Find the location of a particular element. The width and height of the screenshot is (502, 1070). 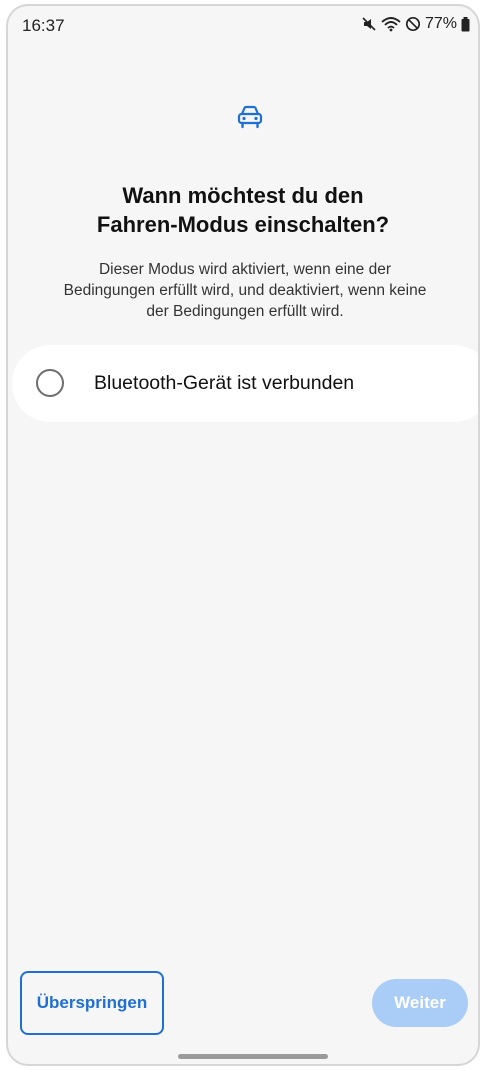

status-time: 16:37 is located at coordinates (43, 25).